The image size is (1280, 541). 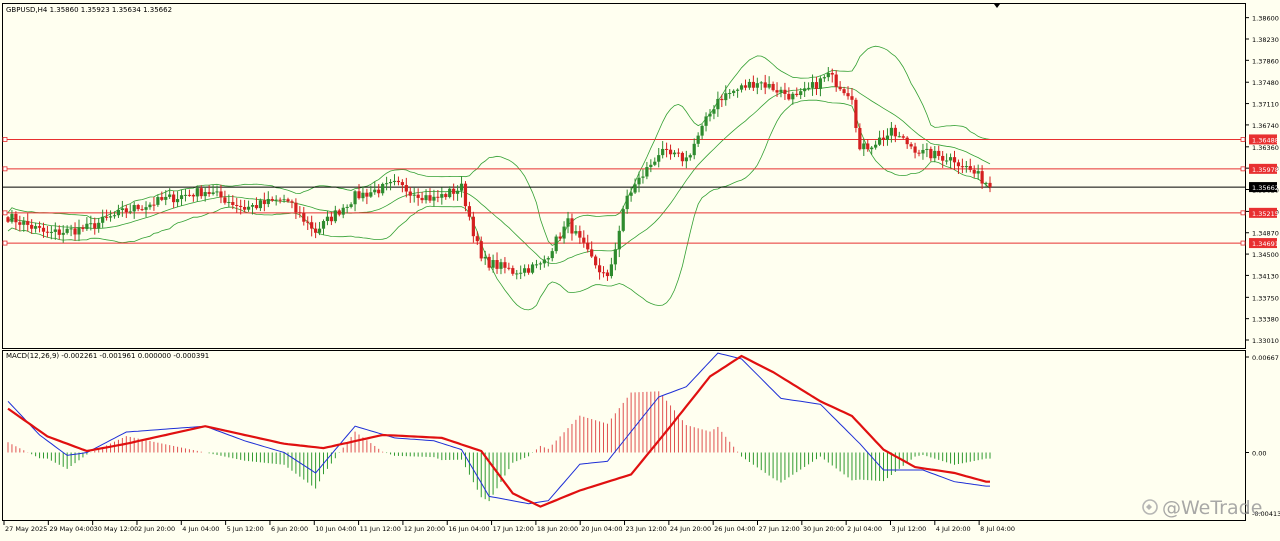 What do you see at coordinates (1265, 255) in the screenshot?
I see `price-tick-label: 1.34500` at bounding box center [1265, 255].